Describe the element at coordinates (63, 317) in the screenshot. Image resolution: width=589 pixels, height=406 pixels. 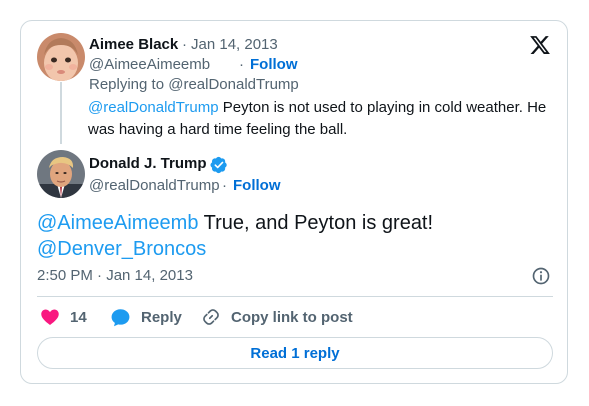
I see `like-button: 14` at that location.